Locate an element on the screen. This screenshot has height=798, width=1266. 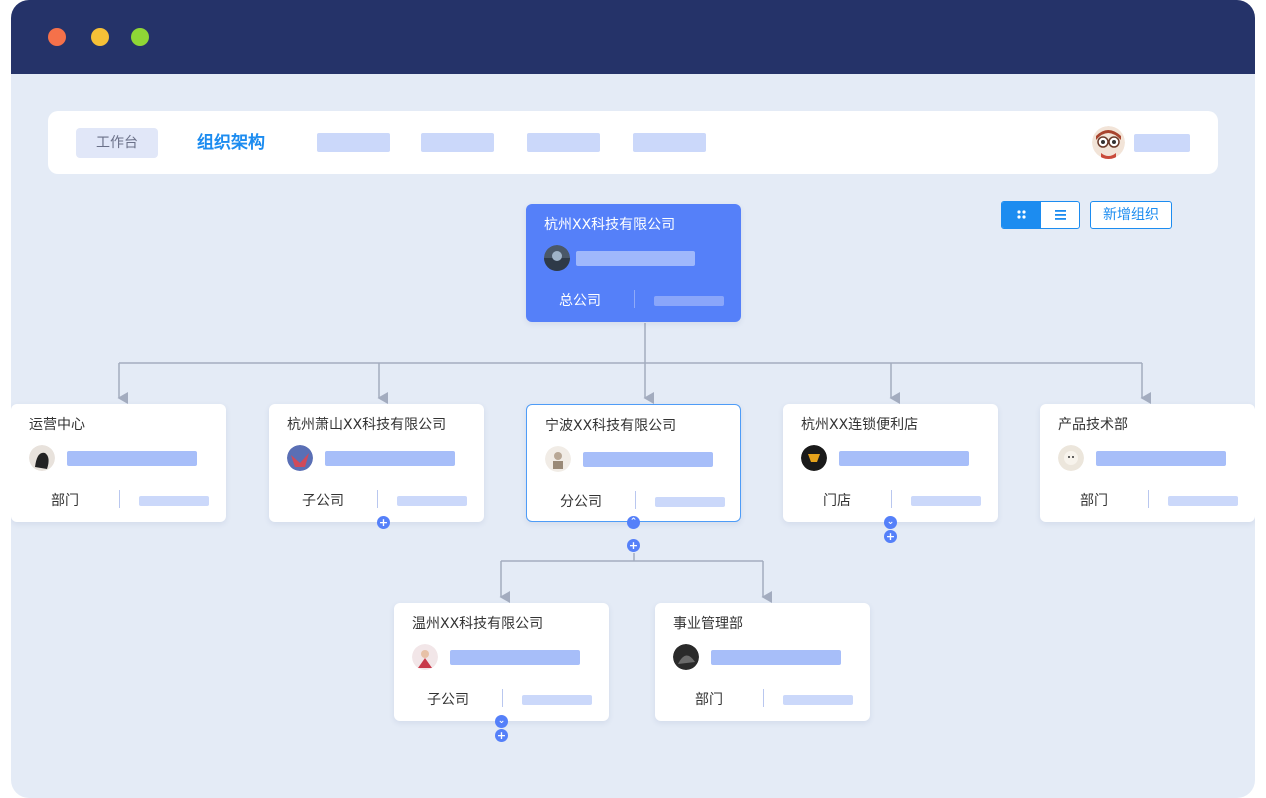
org-card-business-mgmt: 事业管理部 部门 is located at coordinates (762, 662).